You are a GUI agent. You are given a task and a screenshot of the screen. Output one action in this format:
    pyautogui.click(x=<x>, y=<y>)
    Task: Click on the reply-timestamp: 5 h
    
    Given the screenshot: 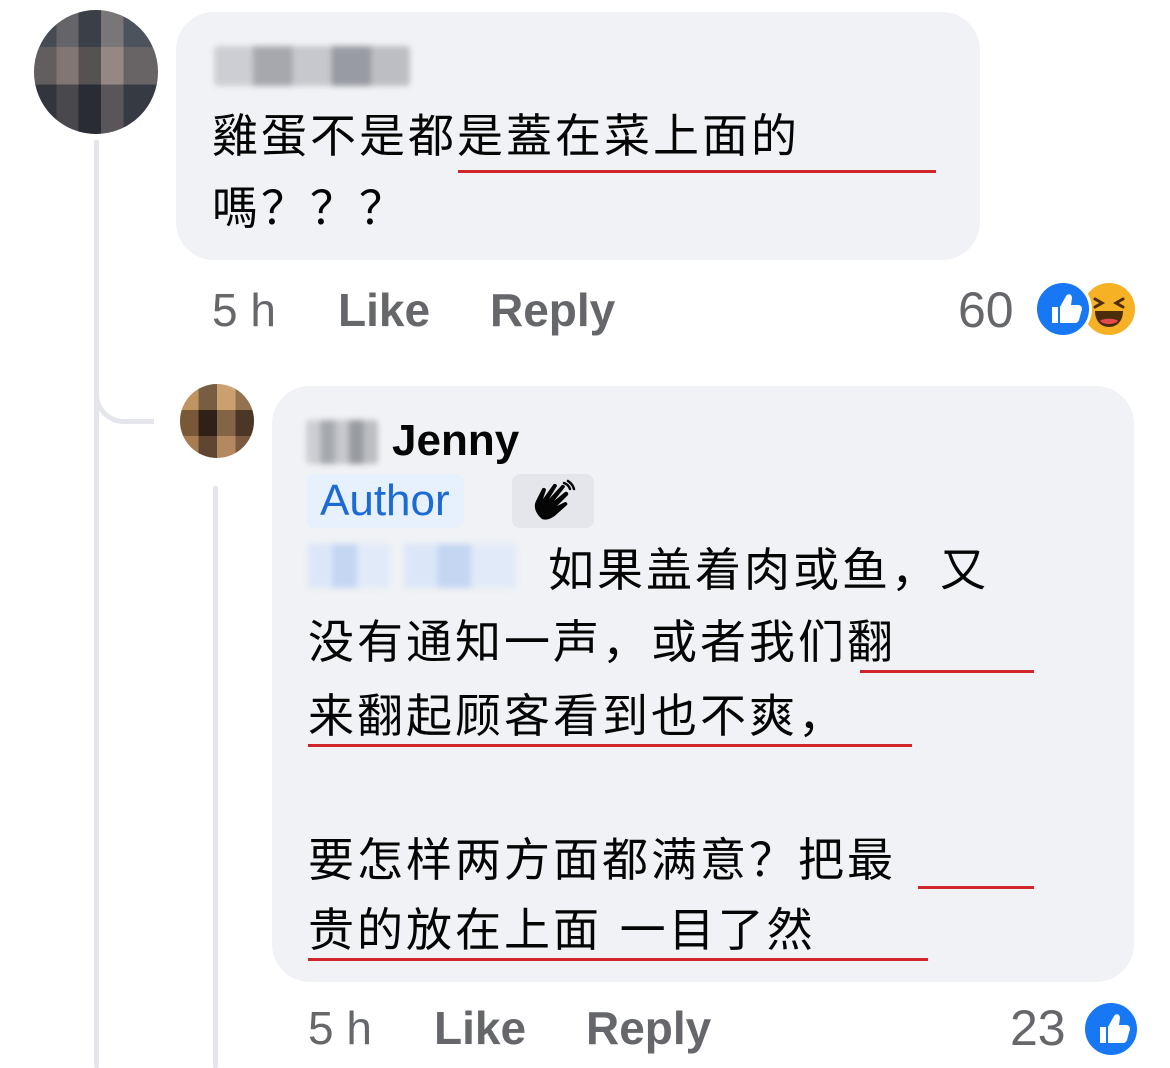 What is the action you would take?
    pyautogui.click(x=340, y=1028)
    